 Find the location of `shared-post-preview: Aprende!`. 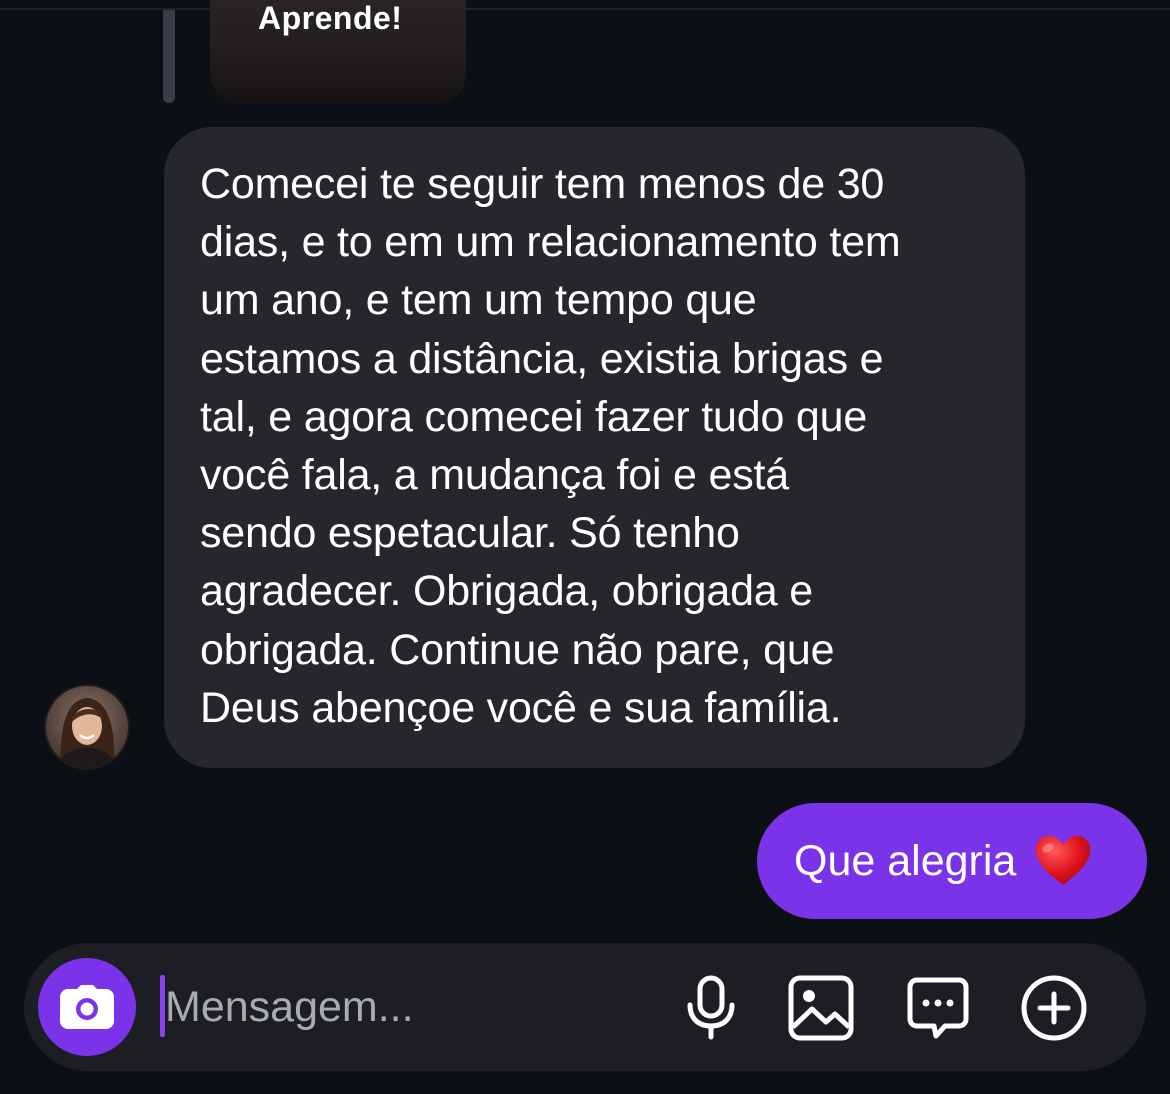

shared-post-preview: Aprende! is located at coordinates (338, 52).